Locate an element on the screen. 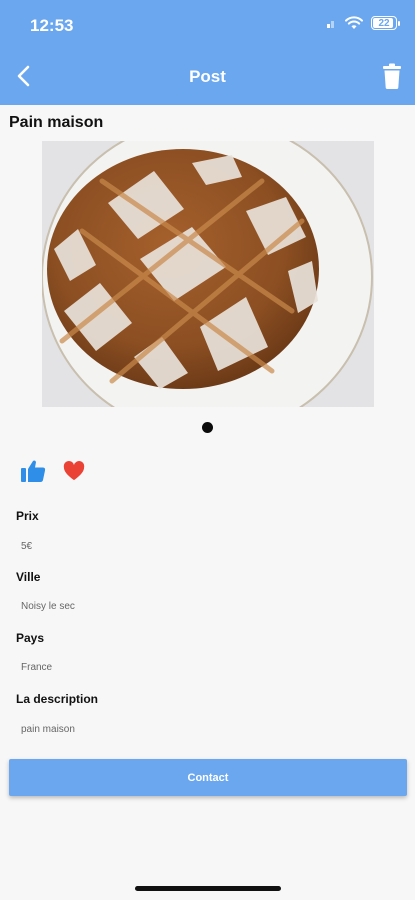  delete-button is located at coordinates (392, 76).